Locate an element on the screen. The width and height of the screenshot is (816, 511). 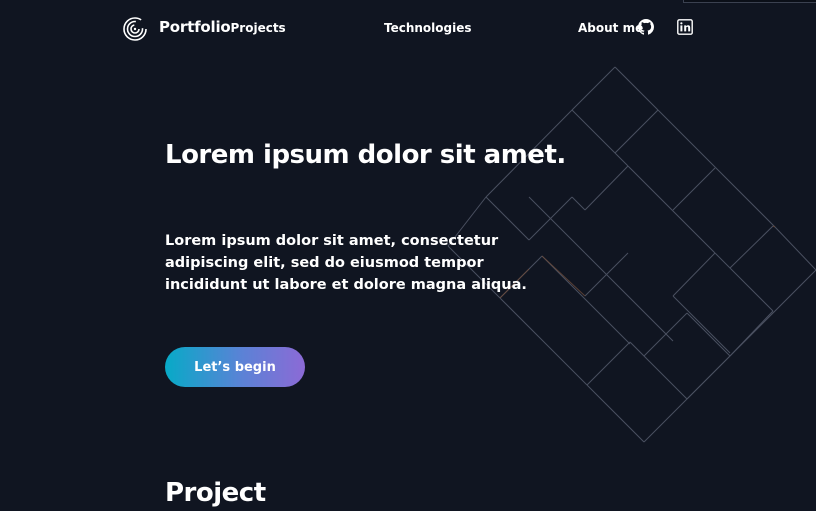
logo-spiral-icon is located at coordinates (135, 29).